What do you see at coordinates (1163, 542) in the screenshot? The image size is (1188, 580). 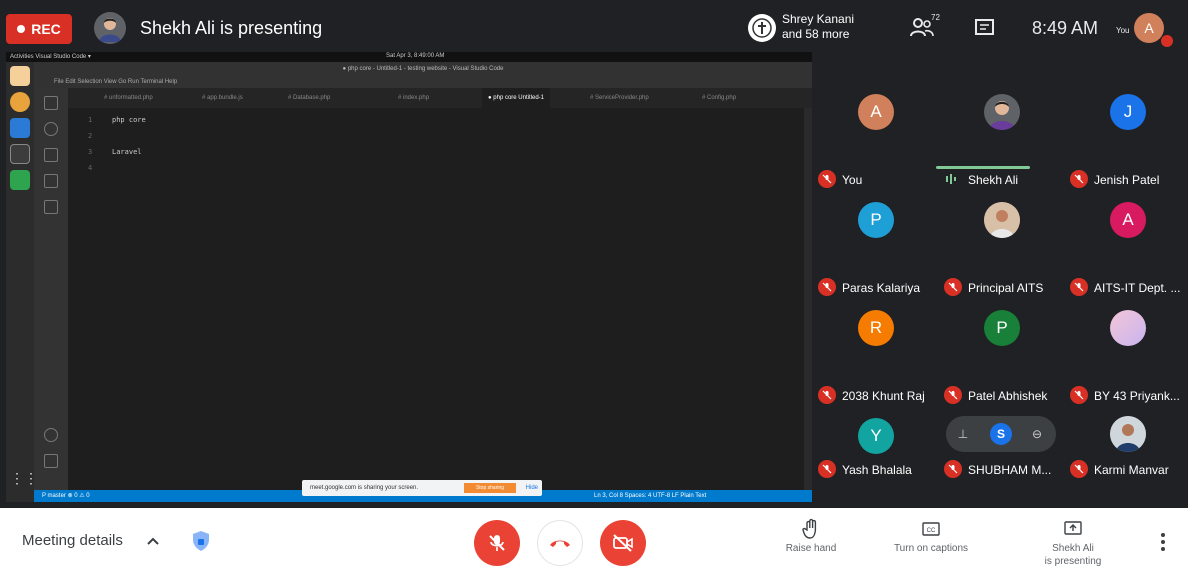 I see `more-options-icon` at bounding box center [1163, 542].